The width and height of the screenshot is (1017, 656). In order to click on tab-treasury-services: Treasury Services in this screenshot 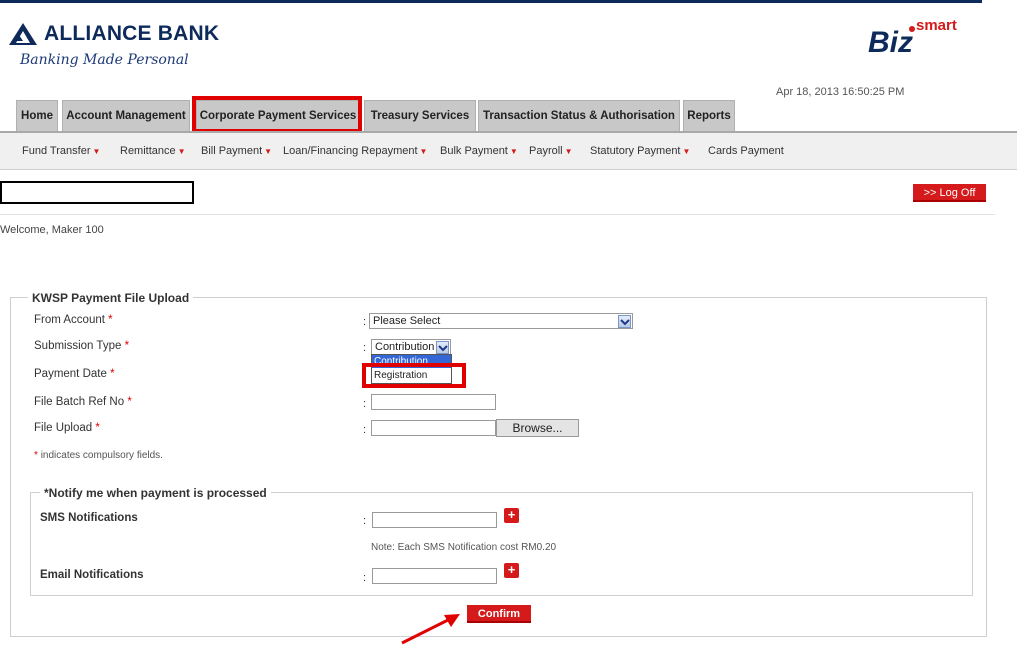, I will do `click(420, 115)`.